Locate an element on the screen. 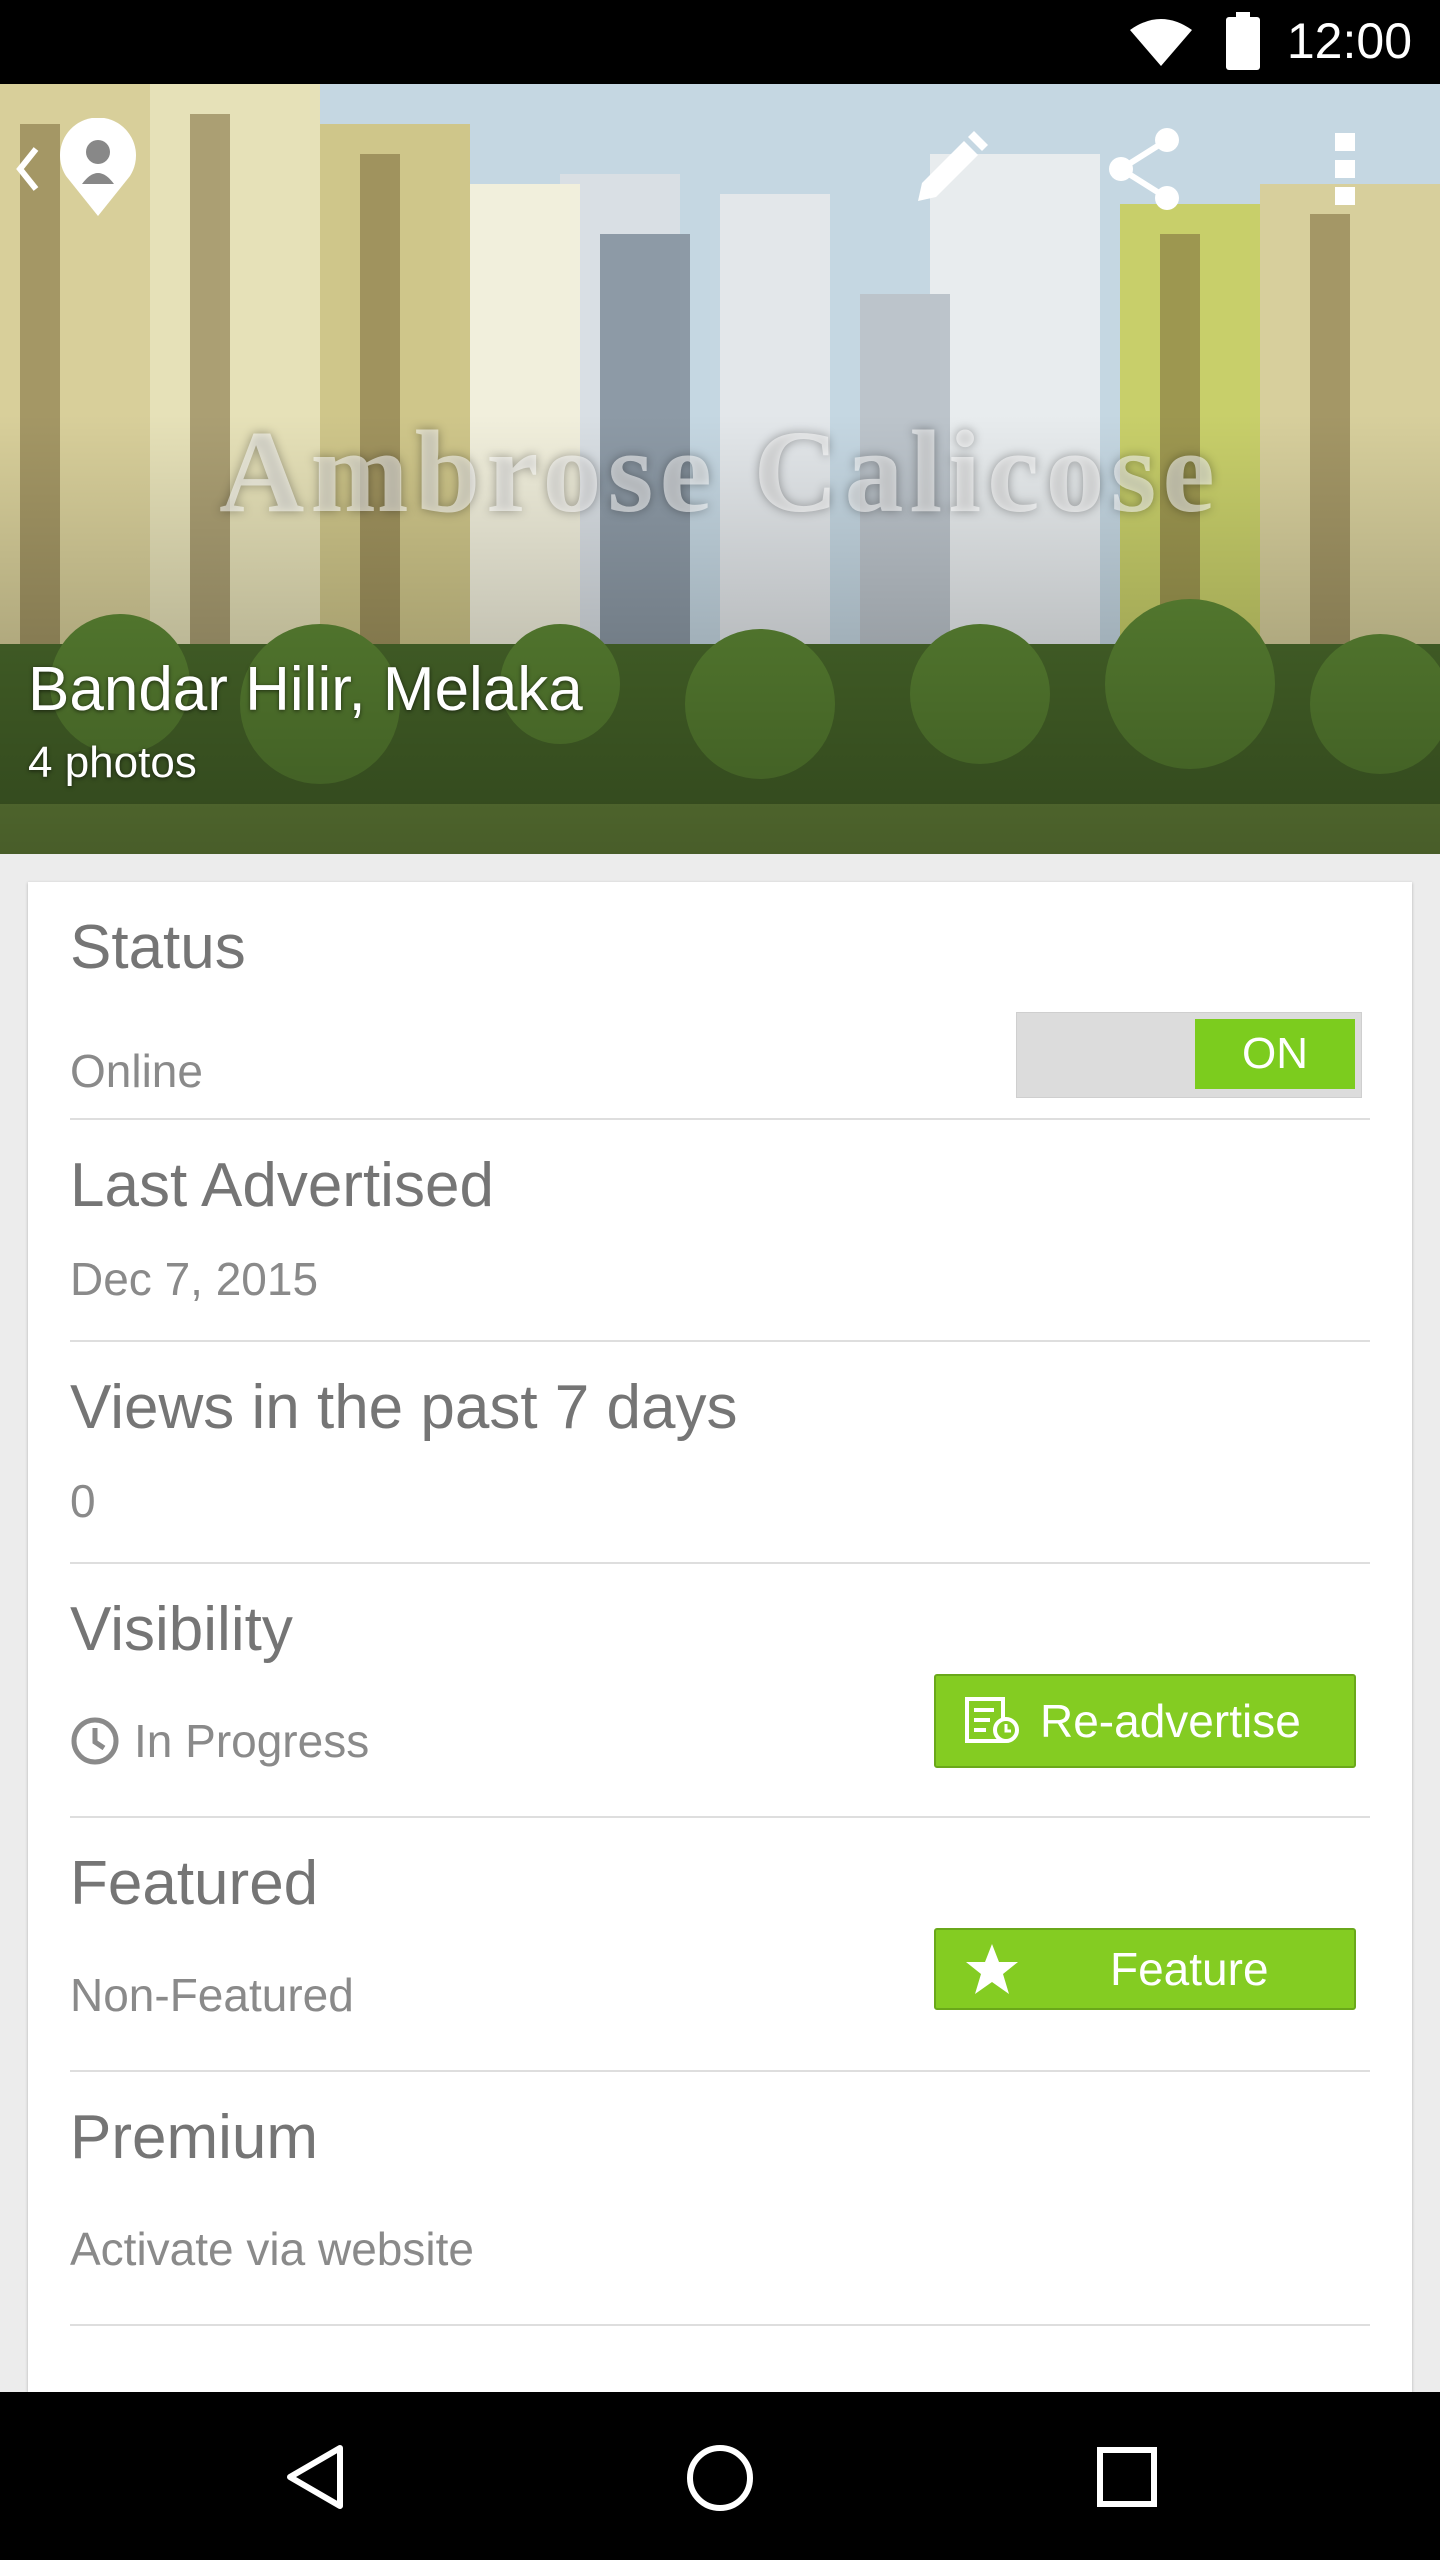 The image size is (1440, 2560). clock-time: 12:00 is located at coordinates (1349, 41).